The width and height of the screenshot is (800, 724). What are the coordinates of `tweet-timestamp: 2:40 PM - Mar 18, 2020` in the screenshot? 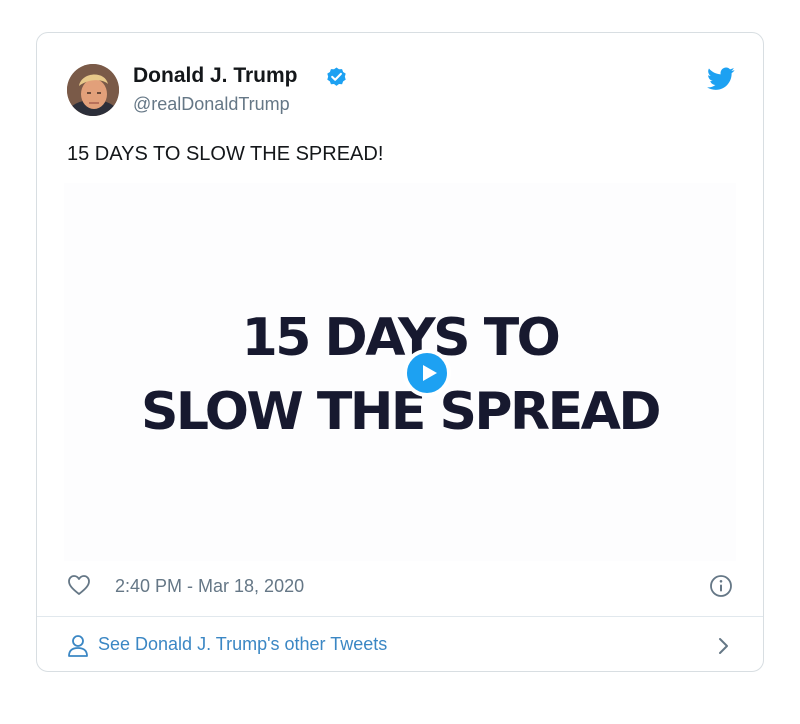 It's located at (209, 586).